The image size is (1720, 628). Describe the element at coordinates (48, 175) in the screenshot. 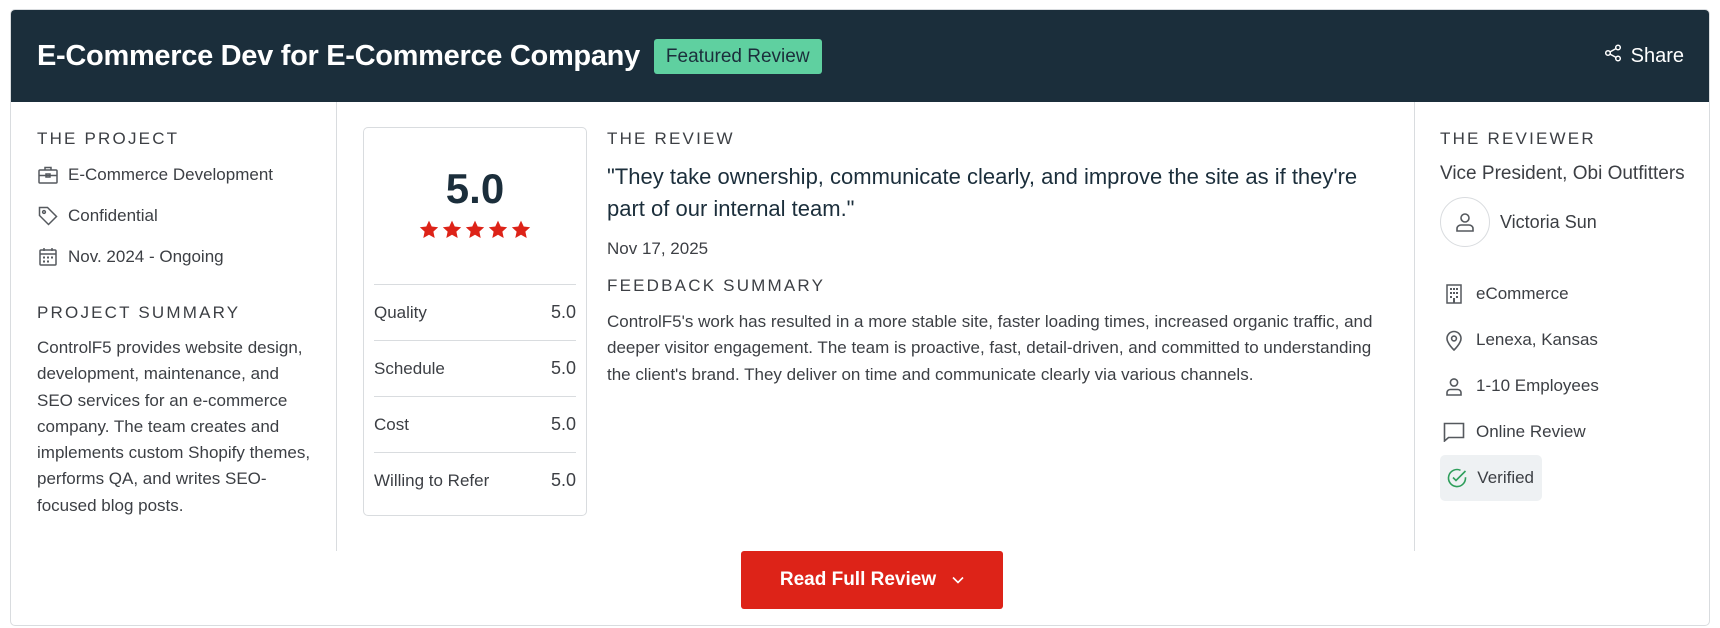

I see `briefcase-icon` at that location.